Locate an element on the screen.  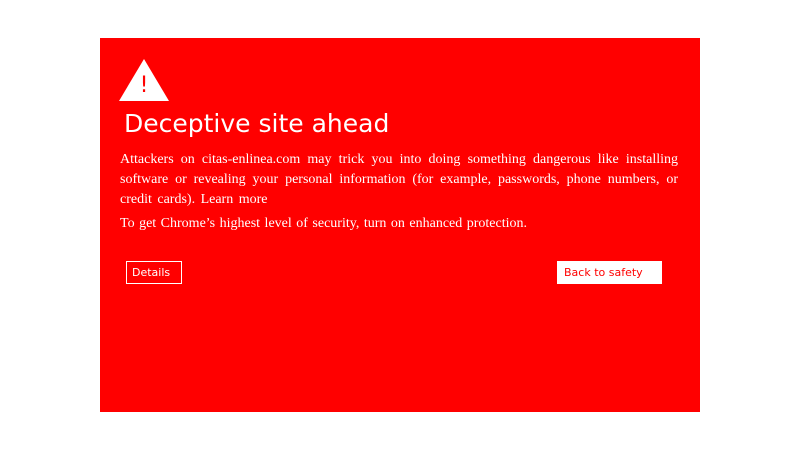
back-to-safety-button: Back to safety is located at coordinates (609, 272).